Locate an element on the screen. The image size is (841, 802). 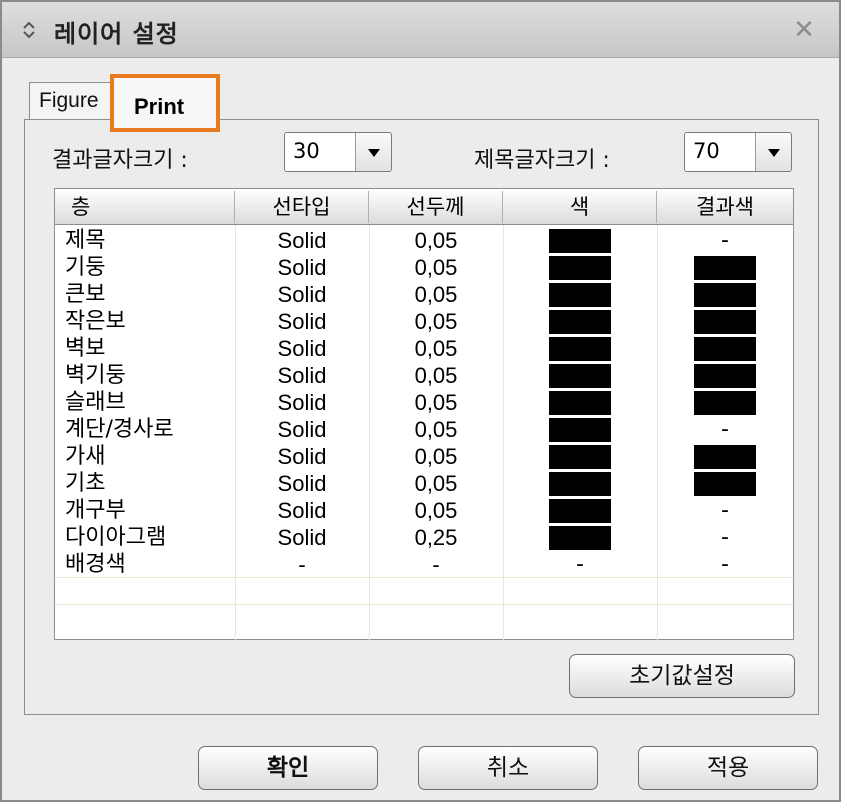
title-bar: 레이어 설정 ✕ is located at coordinates (420, 30).